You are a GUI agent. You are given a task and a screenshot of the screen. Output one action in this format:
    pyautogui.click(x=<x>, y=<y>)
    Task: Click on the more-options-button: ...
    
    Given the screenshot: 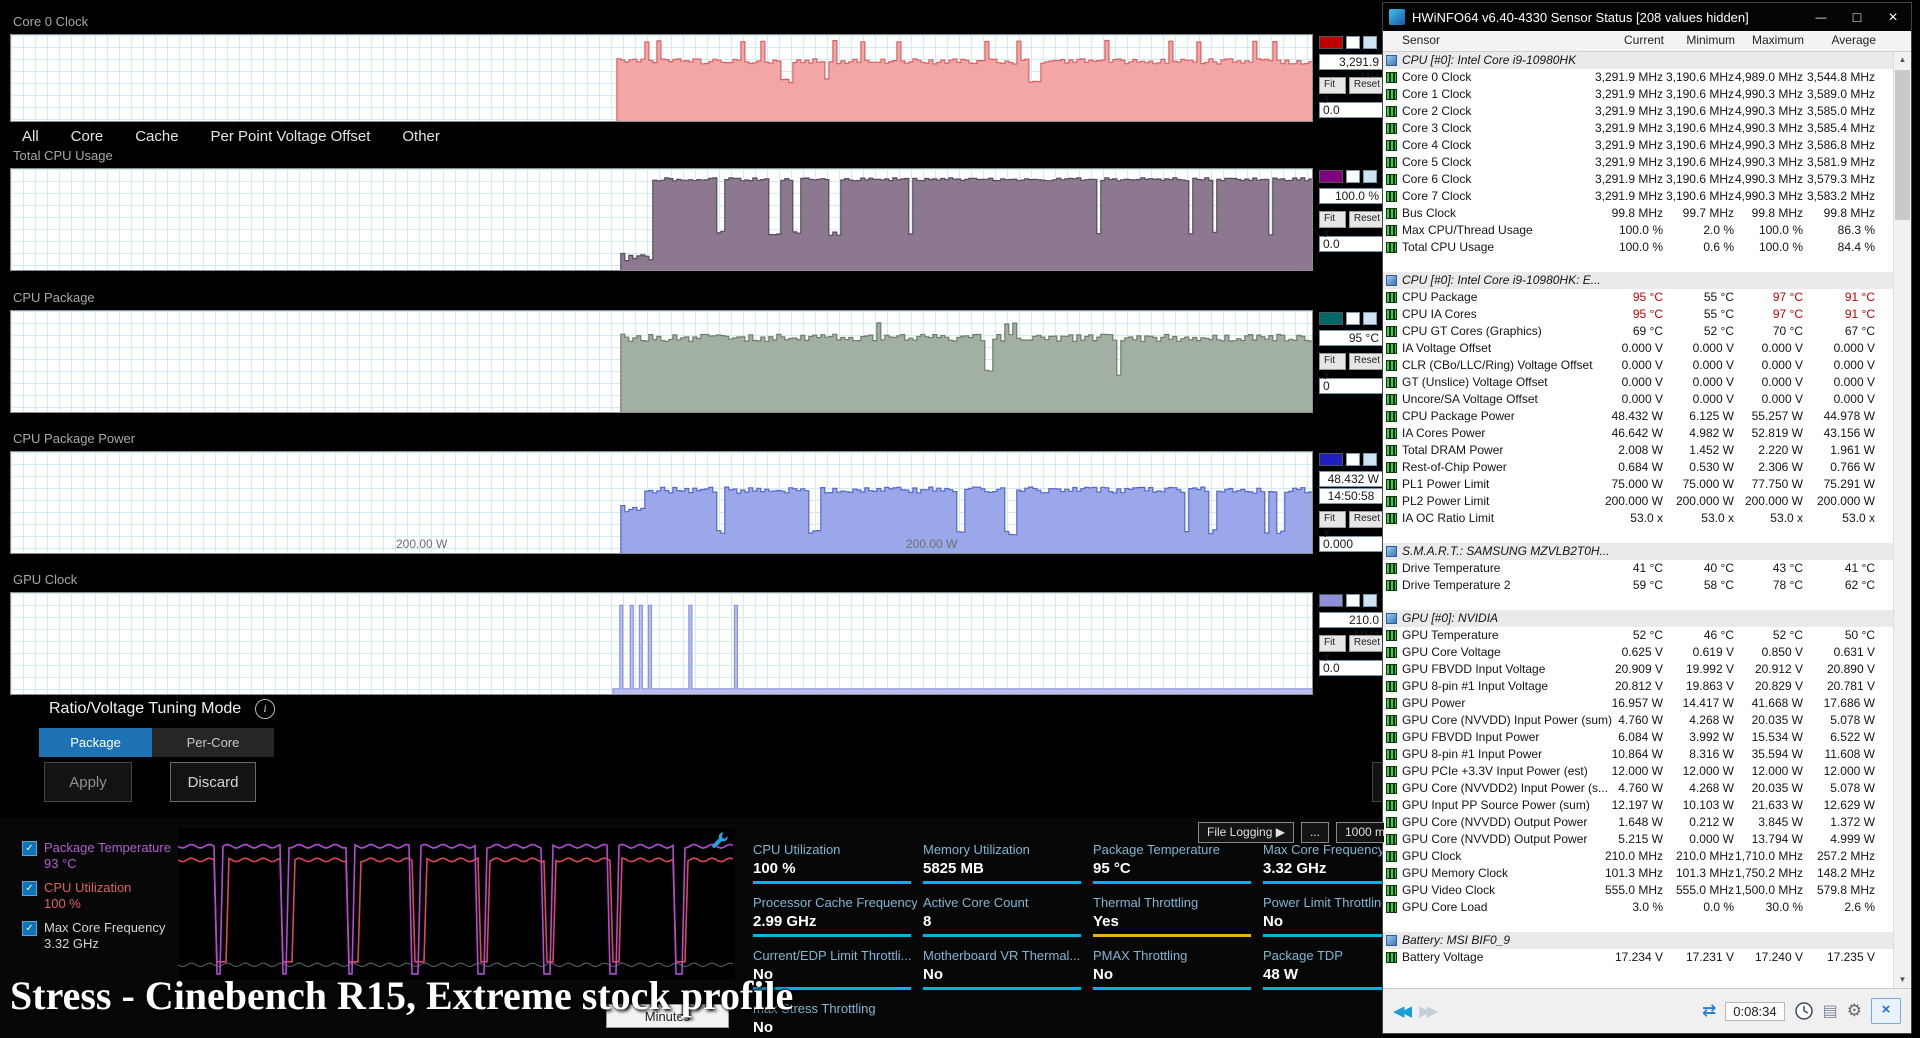 What is the action you would take?
    pyautogui.click(x=1314, y=832)
    